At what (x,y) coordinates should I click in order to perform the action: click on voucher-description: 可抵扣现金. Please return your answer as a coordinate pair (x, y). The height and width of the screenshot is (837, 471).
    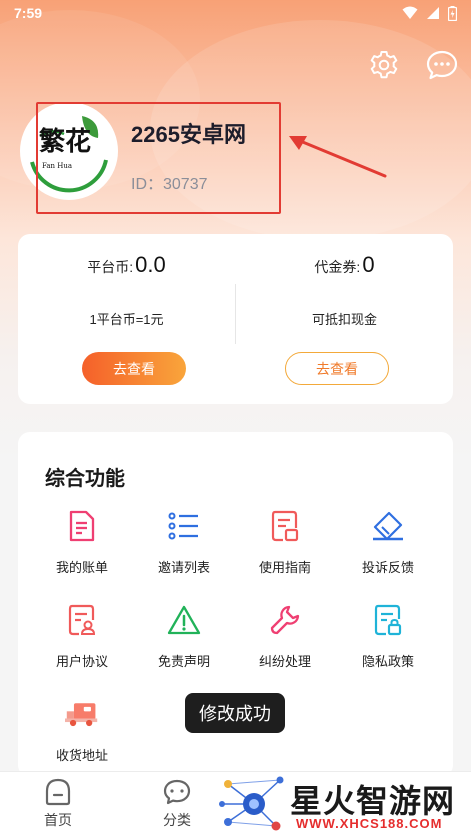
    Looking at the image, I should click on (344, 319).